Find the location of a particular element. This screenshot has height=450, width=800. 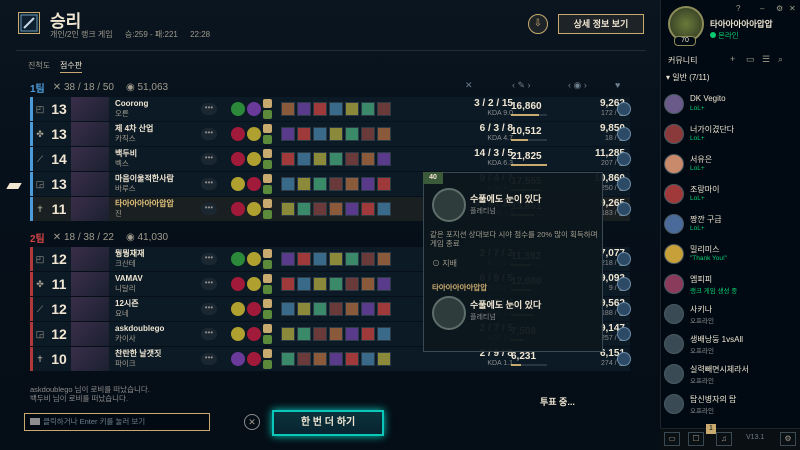

close-icon: ✕ is located at coordinates (792, 8).